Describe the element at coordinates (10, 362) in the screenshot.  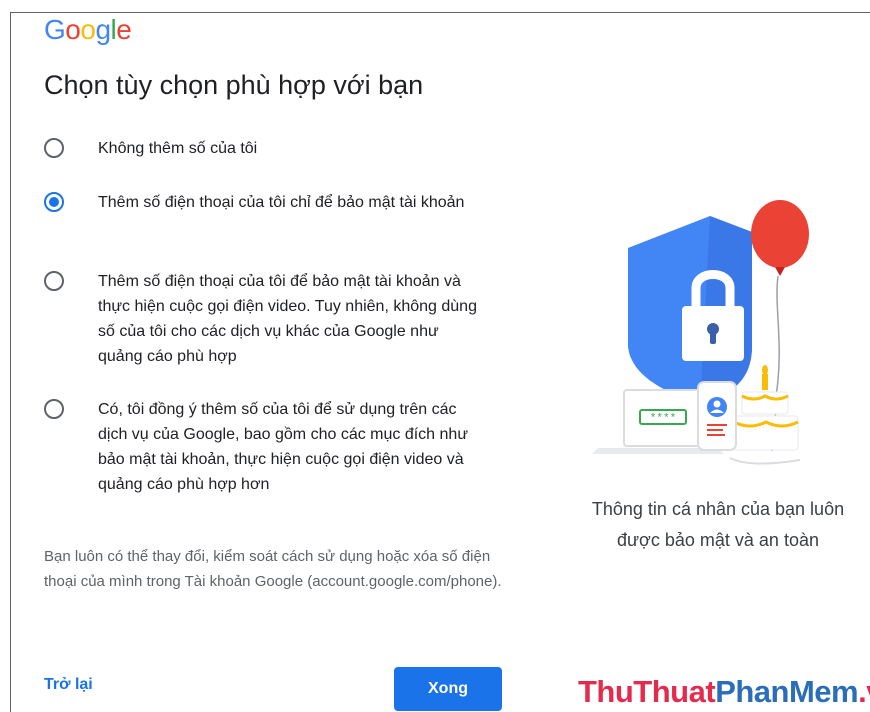
I see `window-border-left` at that location.